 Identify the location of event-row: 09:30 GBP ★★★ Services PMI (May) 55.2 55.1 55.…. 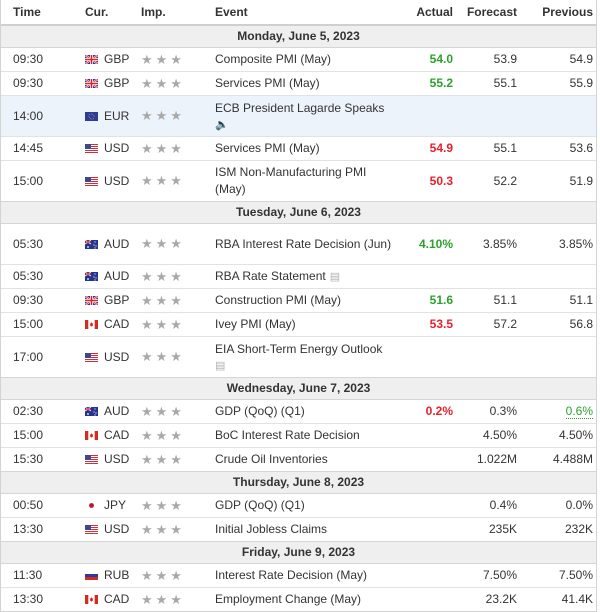
(298, 83).